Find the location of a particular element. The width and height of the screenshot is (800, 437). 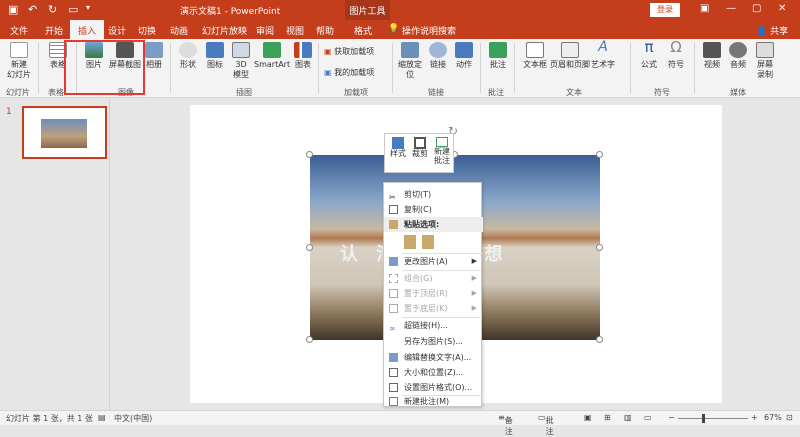

tell-me-search: 操作说明搜索 is located at coordinates (429, 30).